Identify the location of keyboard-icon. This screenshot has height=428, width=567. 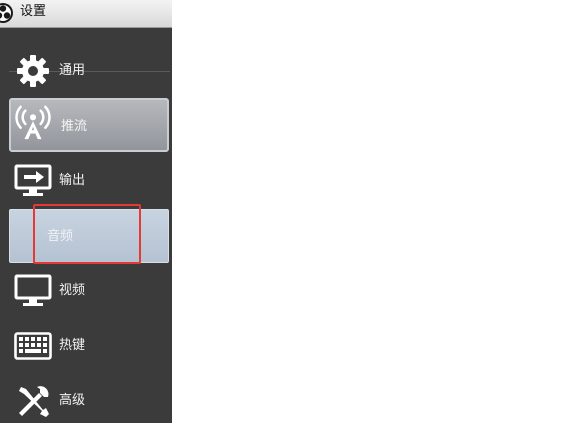
(33, 346).